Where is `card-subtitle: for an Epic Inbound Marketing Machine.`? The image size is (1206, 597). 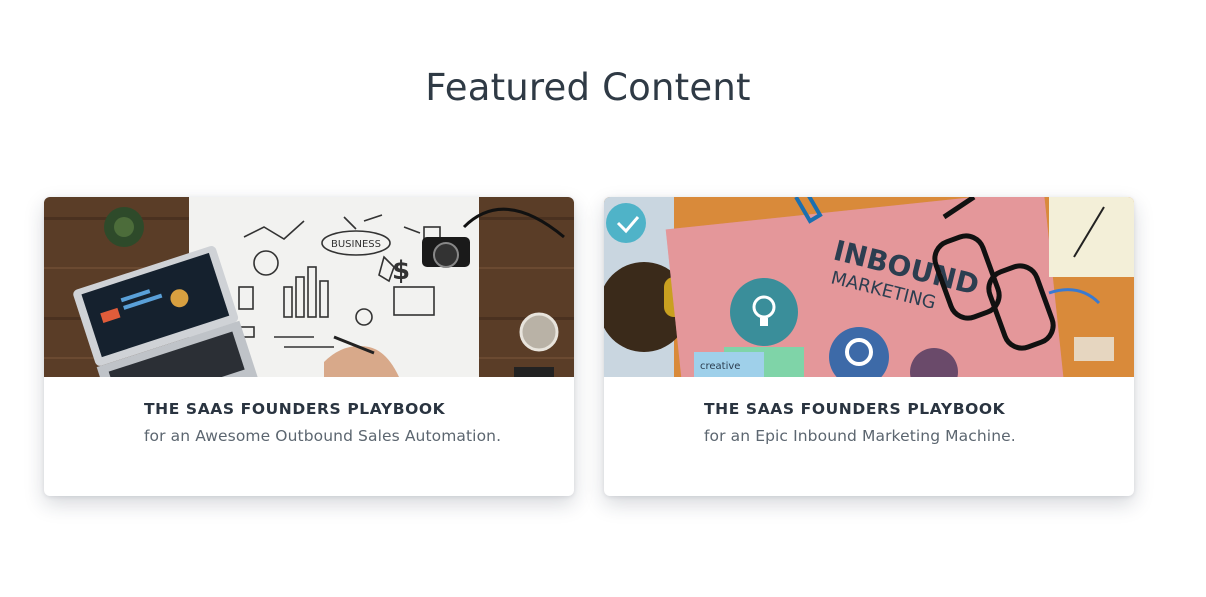
card-subtitle: for an Epic Inbound Marketing Machine. is located at coordinates (860, 436).